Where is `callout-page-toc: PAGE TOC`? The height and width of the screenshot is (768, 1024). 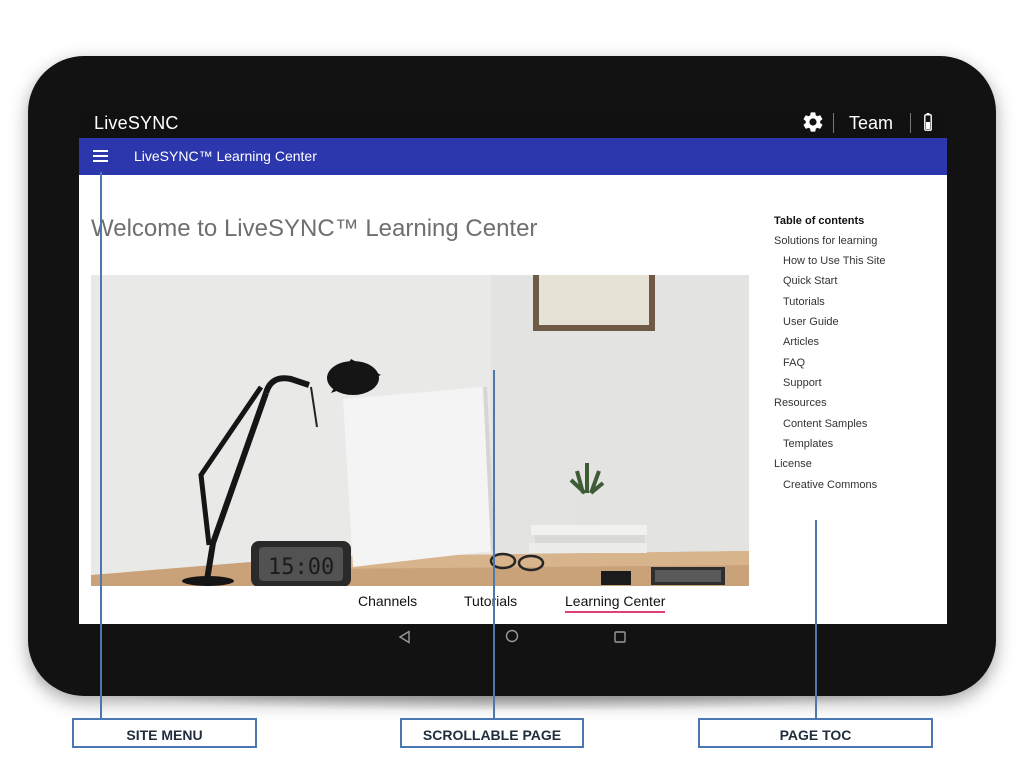 callout-page-toc: PAGE TOC is located at coordinates (815, 733).